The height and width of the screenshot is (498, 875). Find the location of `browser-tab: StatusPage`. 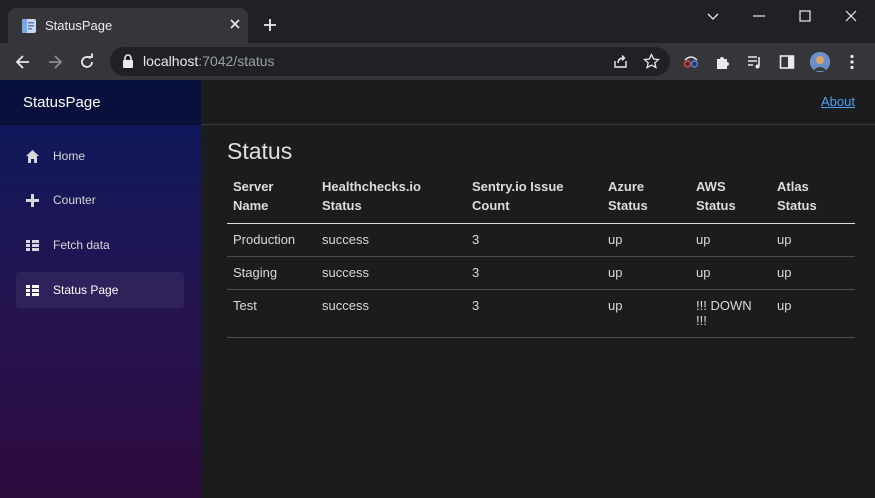

browser-tab: StatusPage is located at coordinates (128, 25).